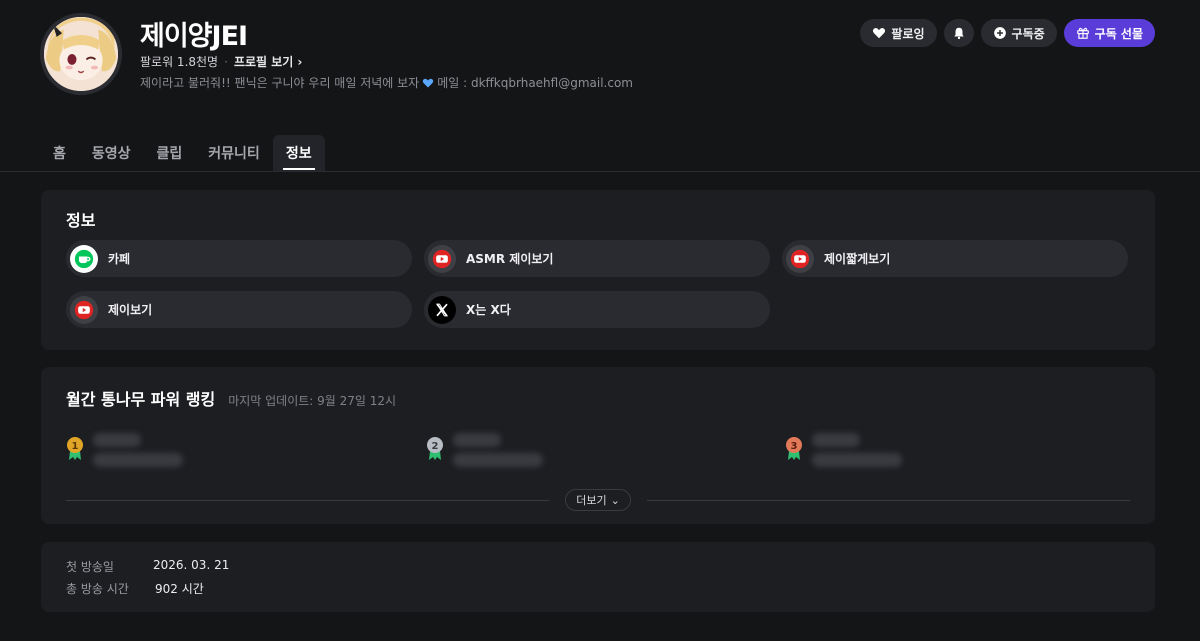 The width and height of the screenshot is (1200, 641). I want to click on first-broadcast-row: 첫 방송일 2026. 03. 21, so click(147, 566).